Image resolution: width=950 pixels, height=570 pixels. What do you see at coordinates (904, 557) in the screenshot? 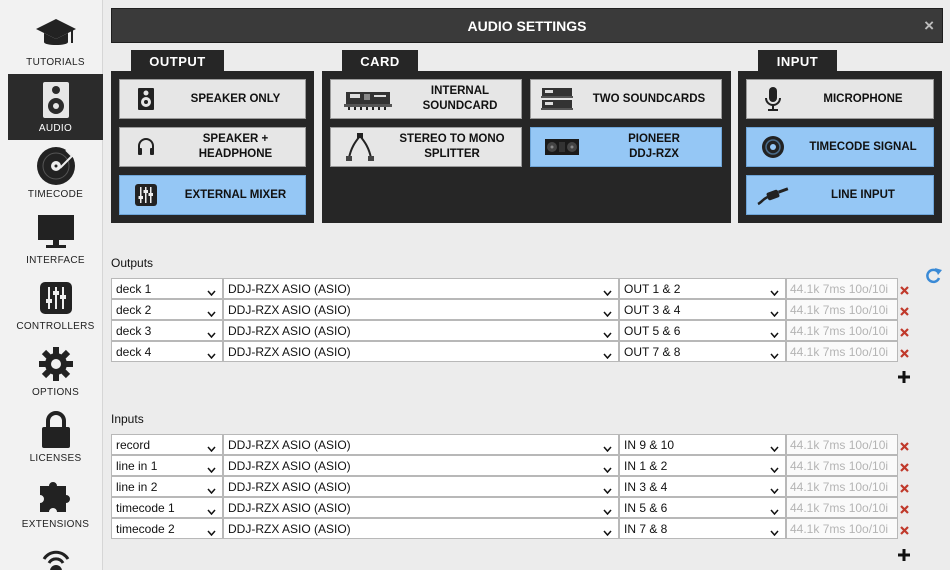
I see `add-input-icon` at bounding box center [904, 557].